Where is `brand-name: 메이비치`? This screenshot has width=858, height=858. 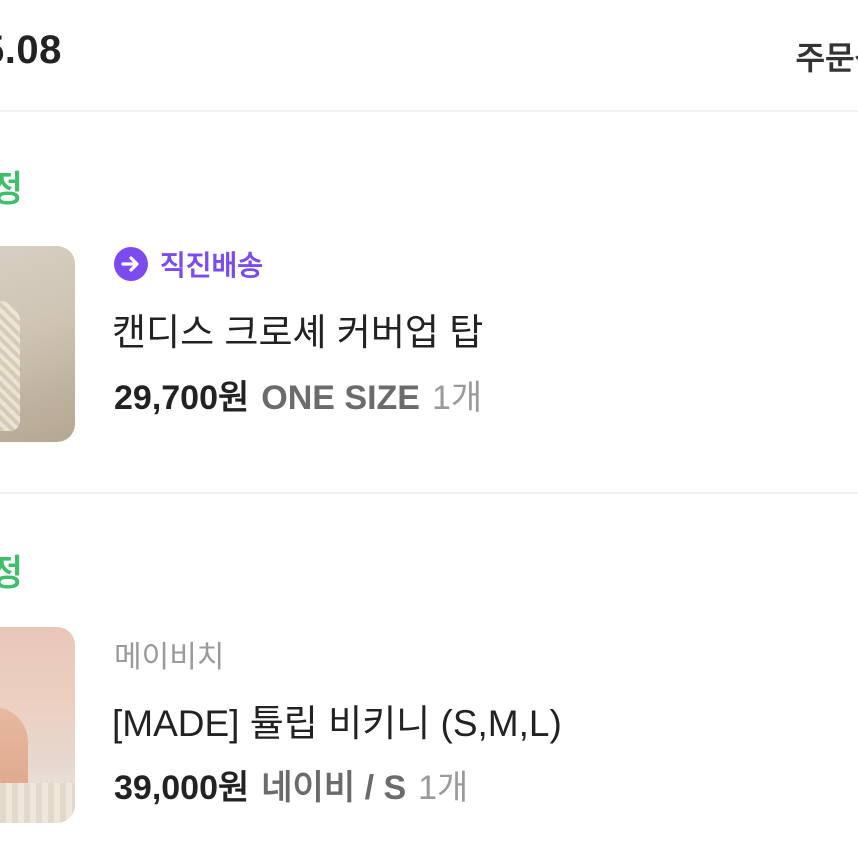
brand-name: 메이비치 is located at coordinates (169, 654).